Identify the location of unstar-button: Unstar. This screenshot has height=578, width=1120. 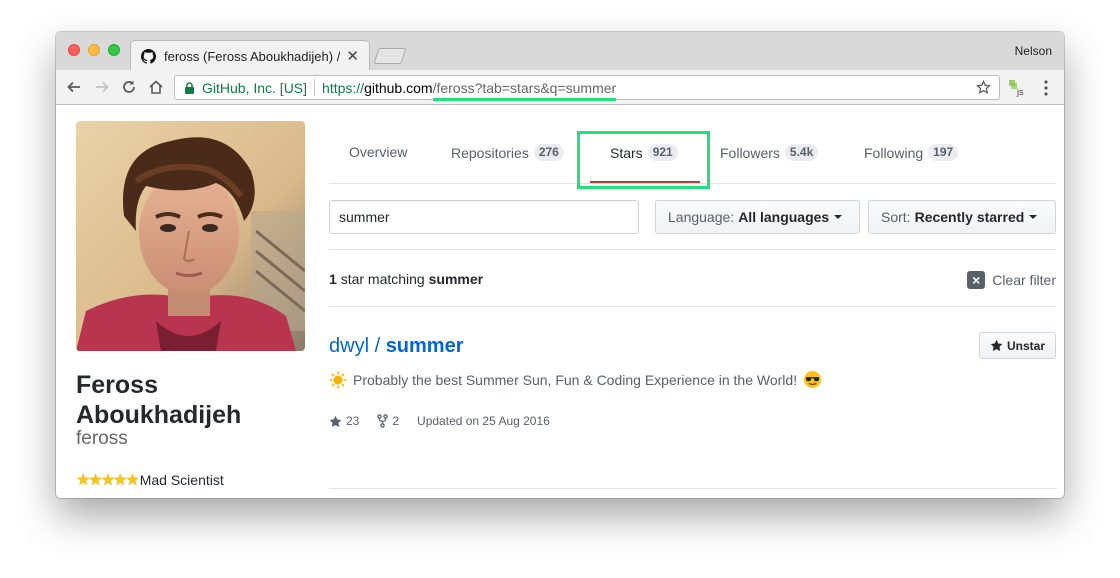
(1017, 345).